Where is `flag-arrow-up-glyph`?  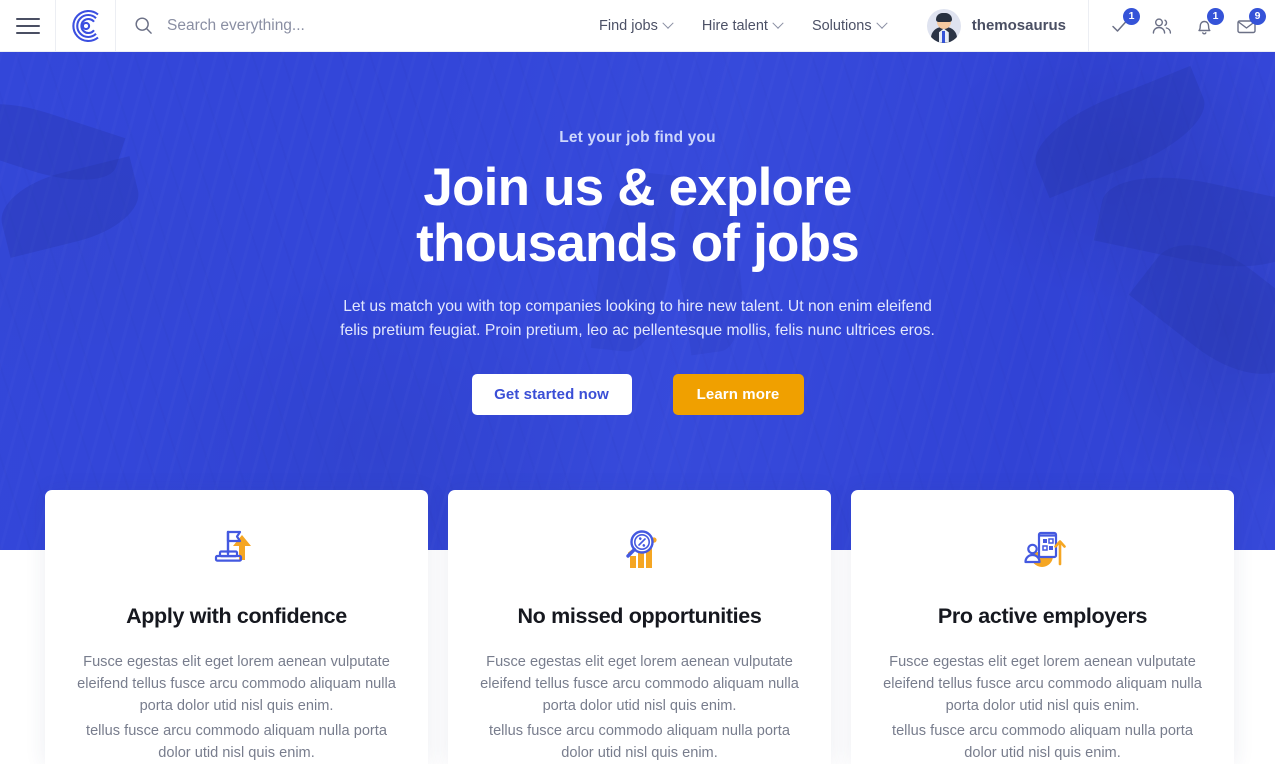
flag-arrow-up-glyph is located at coordinates (237, 550).